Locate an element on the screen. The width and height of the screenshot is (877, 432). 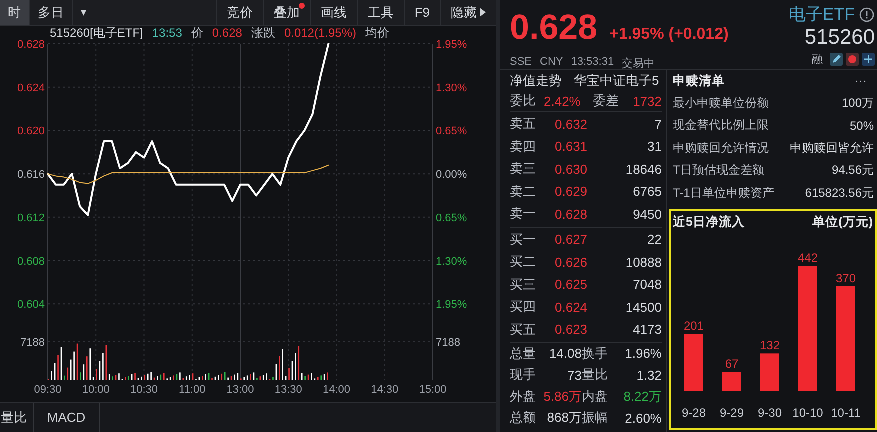
bar-value-label: 370 is located at coordinates (846, 277).